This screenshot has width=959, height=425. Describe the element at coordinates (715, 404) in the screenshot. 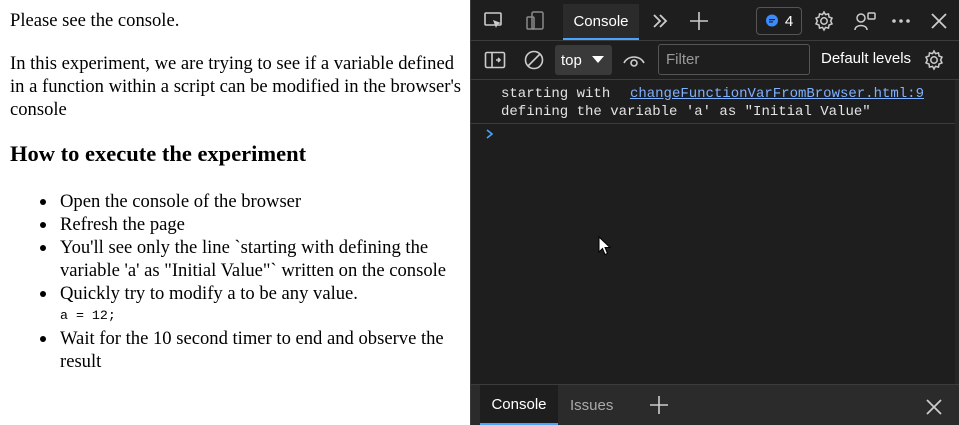

I see `drawer-tabbar: Console Issues` at that location.